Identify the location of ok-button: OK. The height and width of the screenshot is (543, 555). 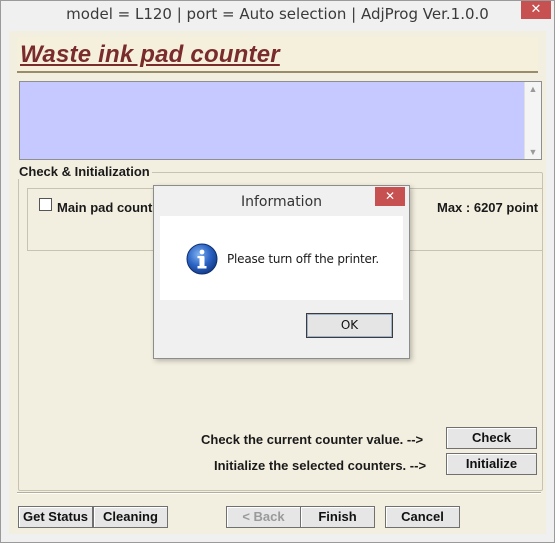
(349, 325).